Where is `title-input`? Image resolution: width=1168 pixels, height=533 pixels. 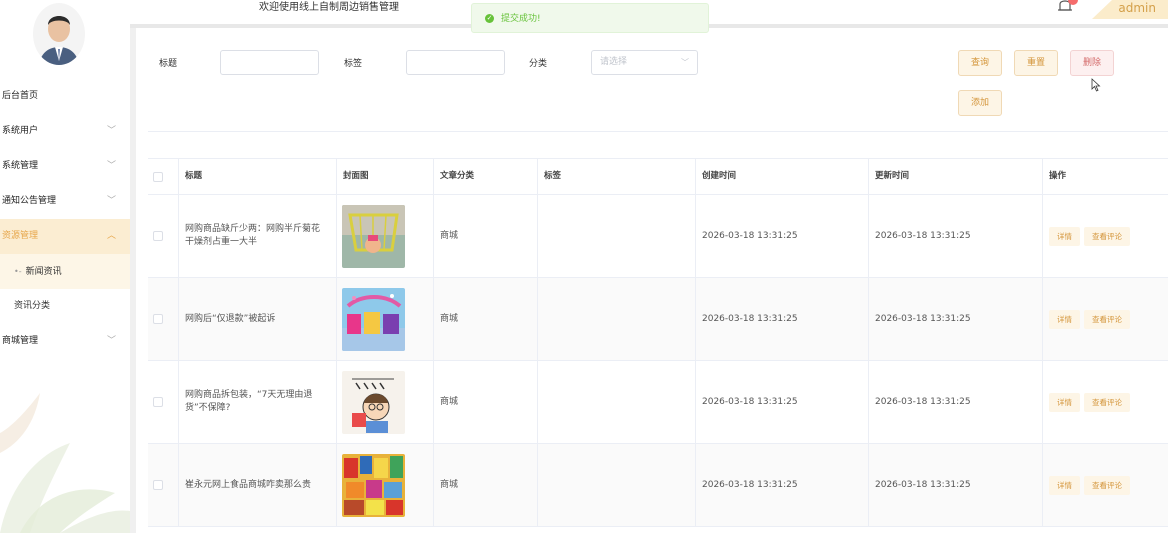
title-input is located at coordinates (269, 62).